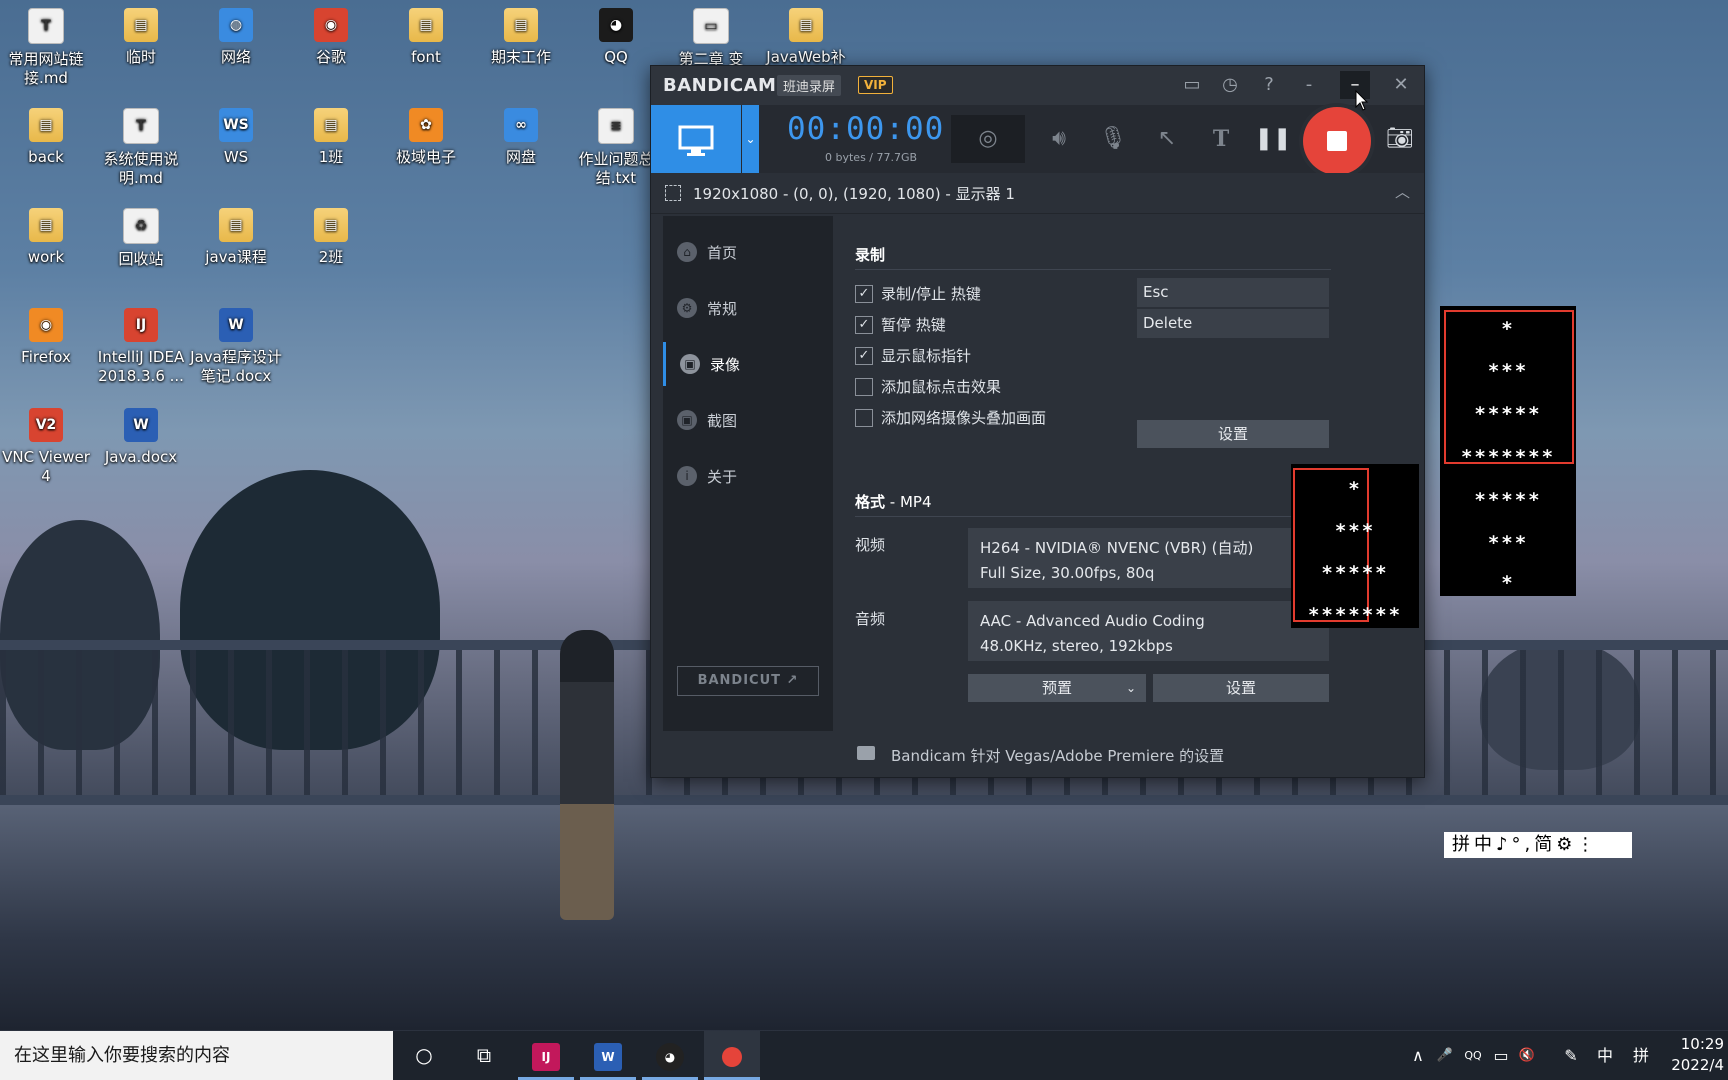 The height and width of the screenshot is (1080, 1728). I want to click on option-label: 添加网络摄像头叠加画面, so click(964, 418).